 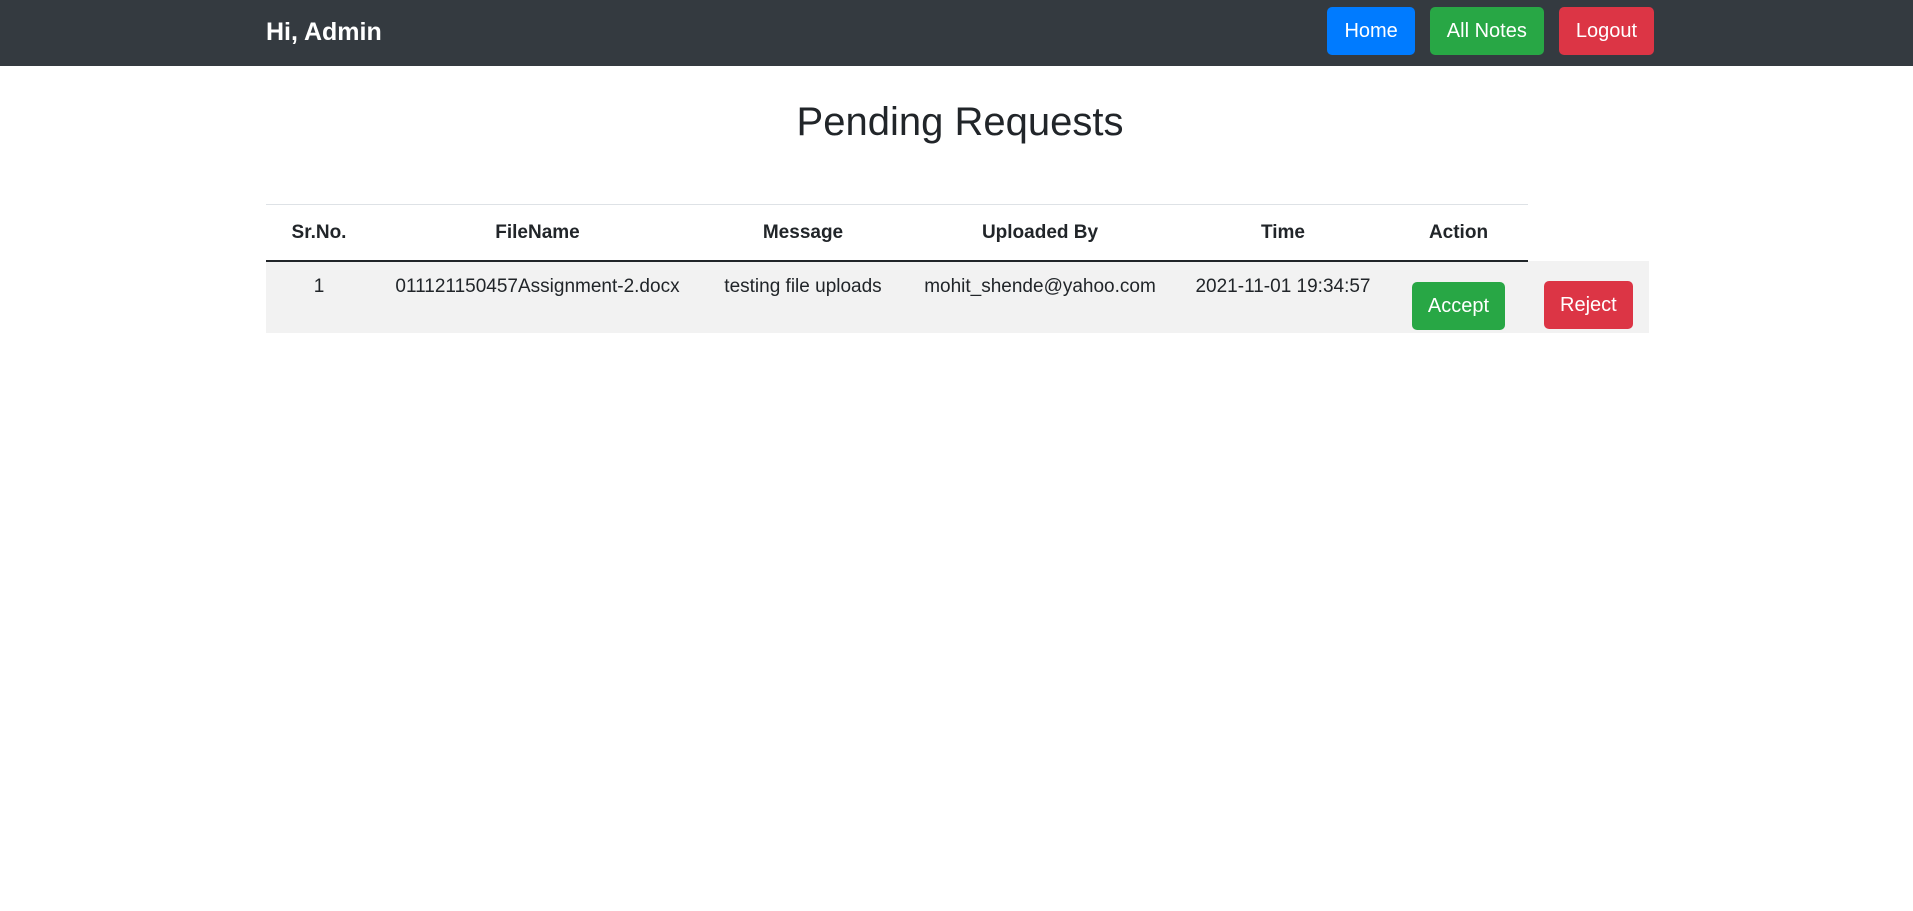 I want to click on header-filename: FileName, so click(x=537, y=233).